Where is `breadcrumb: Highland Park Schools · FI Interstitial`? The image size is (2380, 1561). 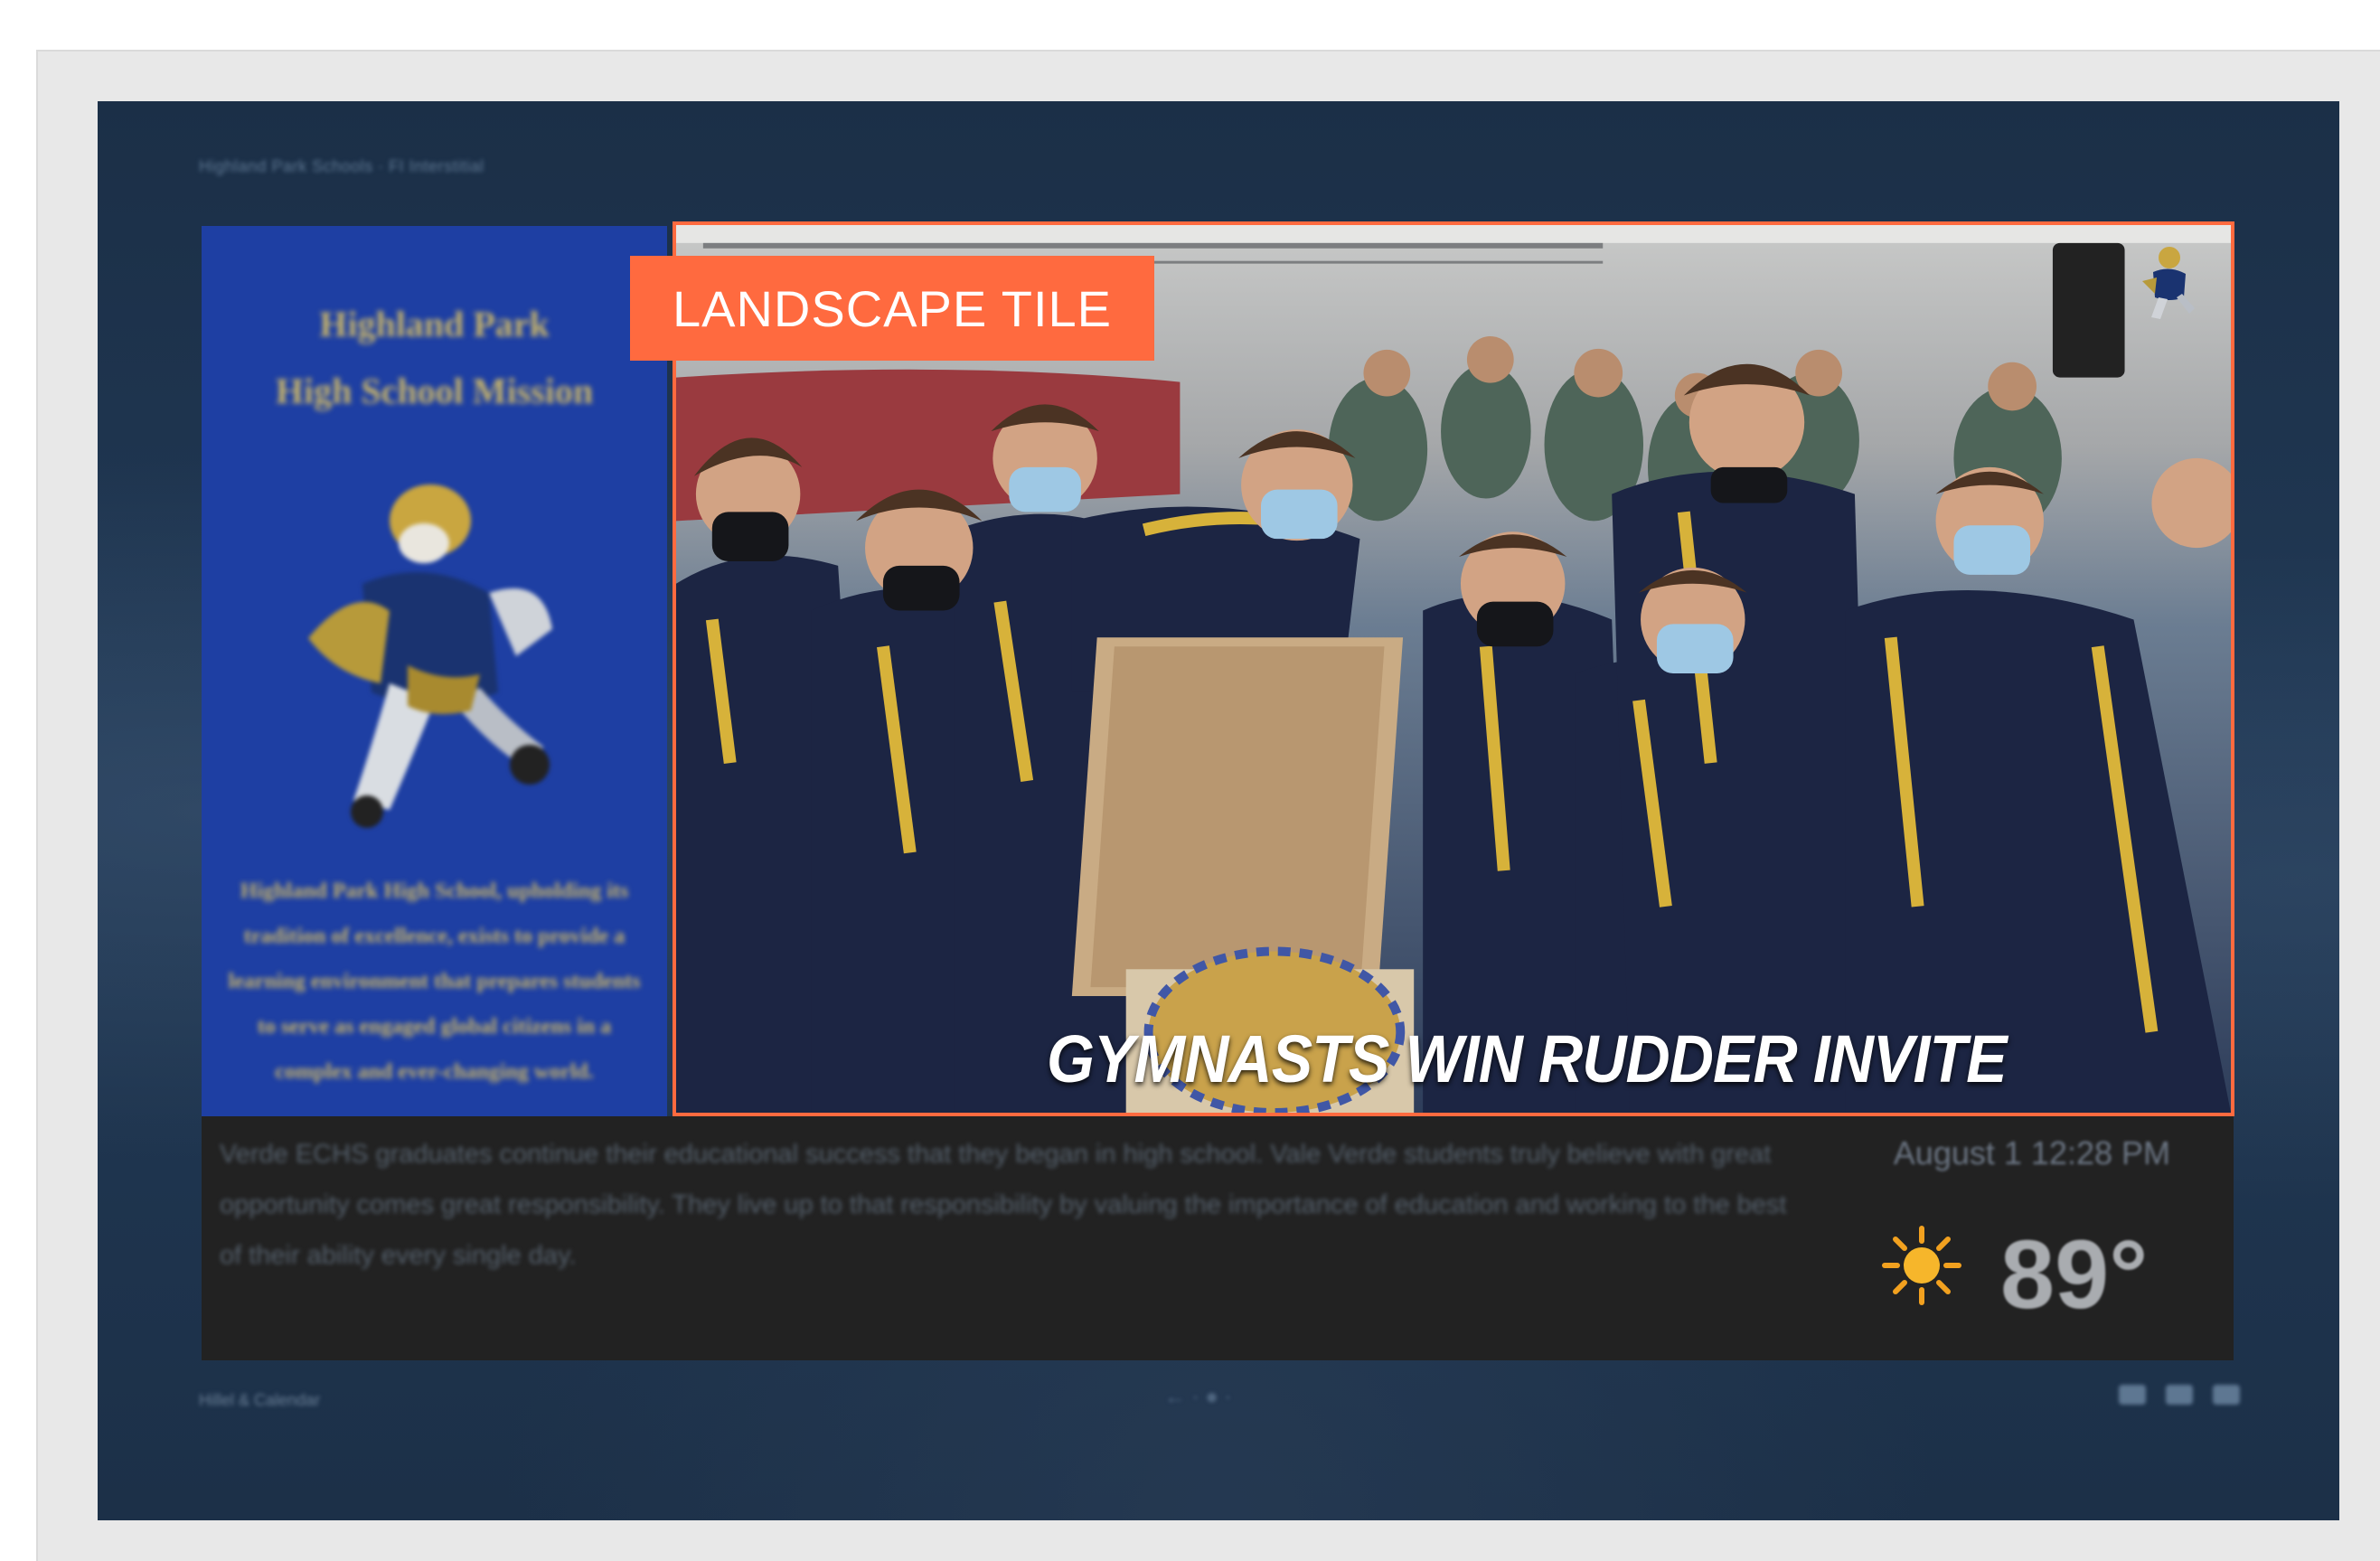 breadcrumb: Highland Park Schools · FI Interstitial is located at coordinates (341, 166).